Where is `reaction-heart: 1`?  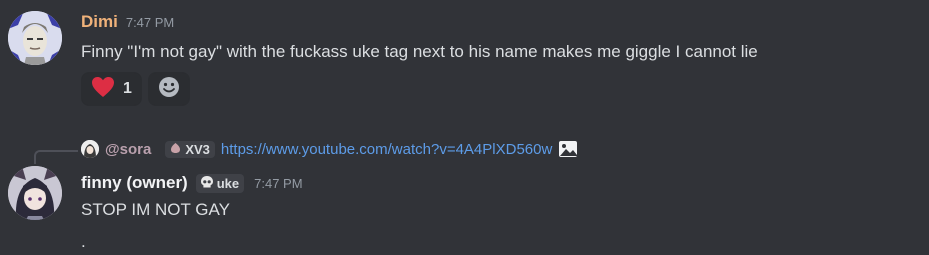
reaction-heart: 1 is located at coordinates (111, 89).